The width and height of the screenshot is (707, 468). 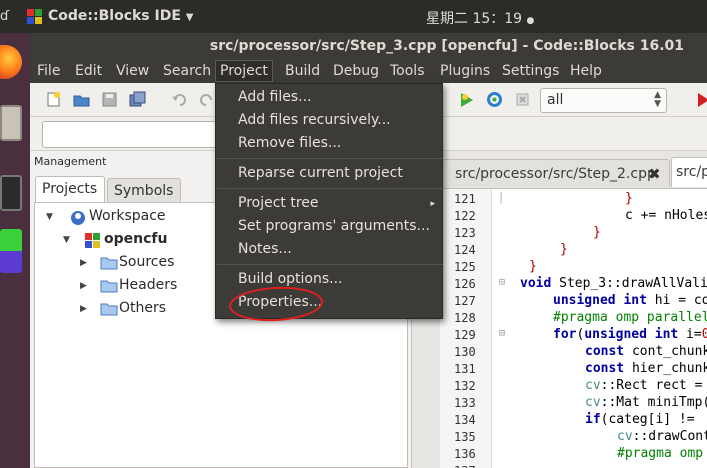 I want to click on editor-tab-step2: src/processor/src/Step_2.cpp, so click(x=556, y=173).